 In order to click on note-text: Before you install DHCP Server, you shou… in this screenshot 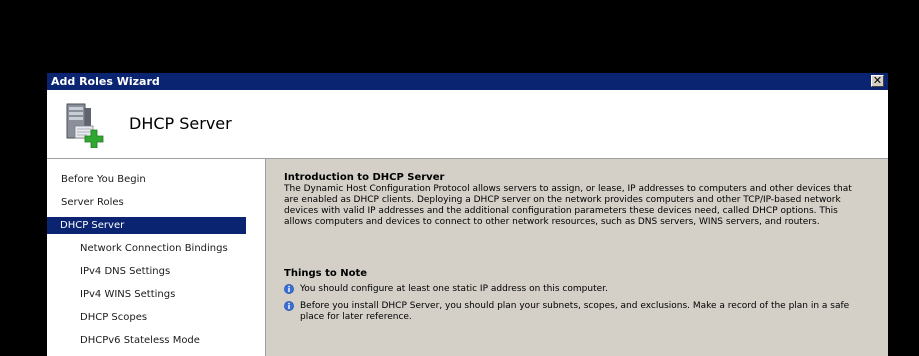, I will do `click(575, 311)`.